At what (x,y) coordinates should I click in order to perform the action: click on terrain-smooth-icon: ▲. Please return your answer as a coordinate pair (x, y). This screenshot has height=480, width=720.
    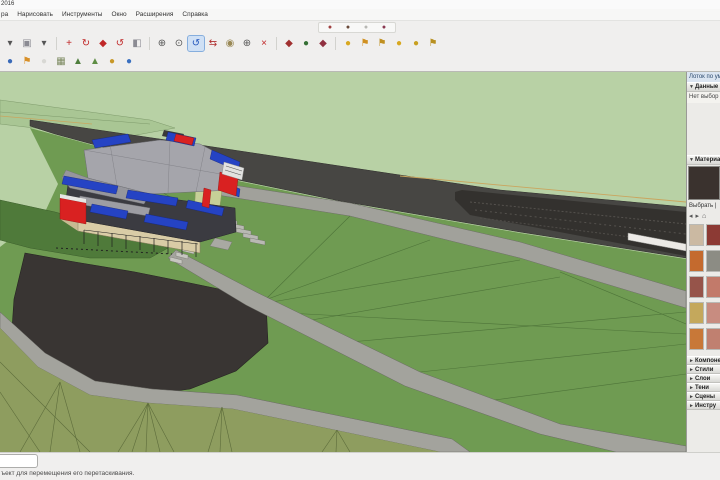
    Looking at the image, I should click on (95, 61).